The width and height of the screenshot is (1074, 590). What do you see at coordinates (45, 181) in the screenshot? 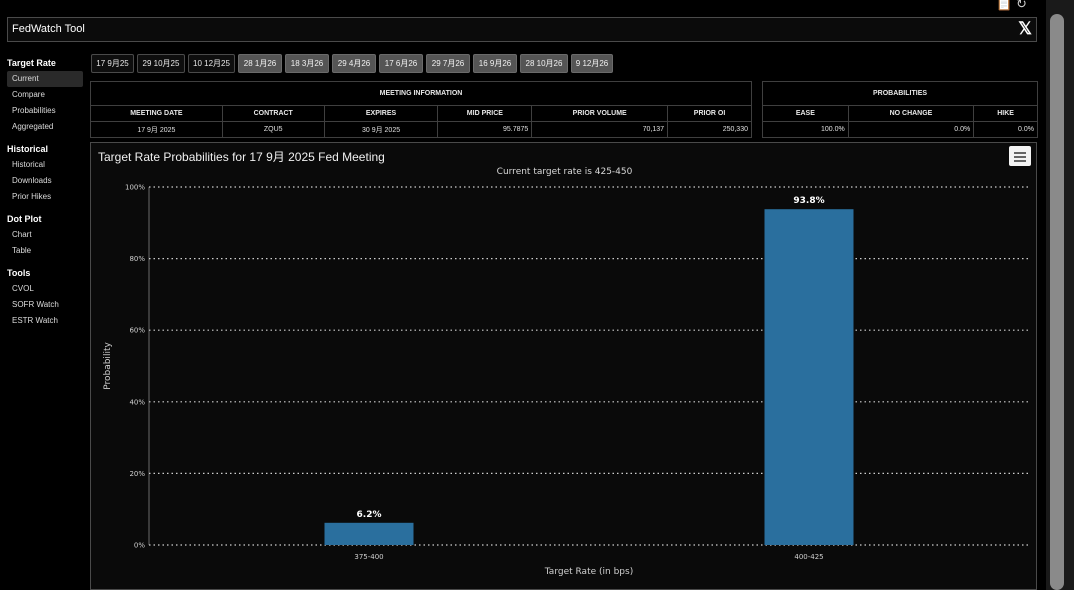
I see `sidebar-item-downloads: Downloads` at bounding box center [45, 181].